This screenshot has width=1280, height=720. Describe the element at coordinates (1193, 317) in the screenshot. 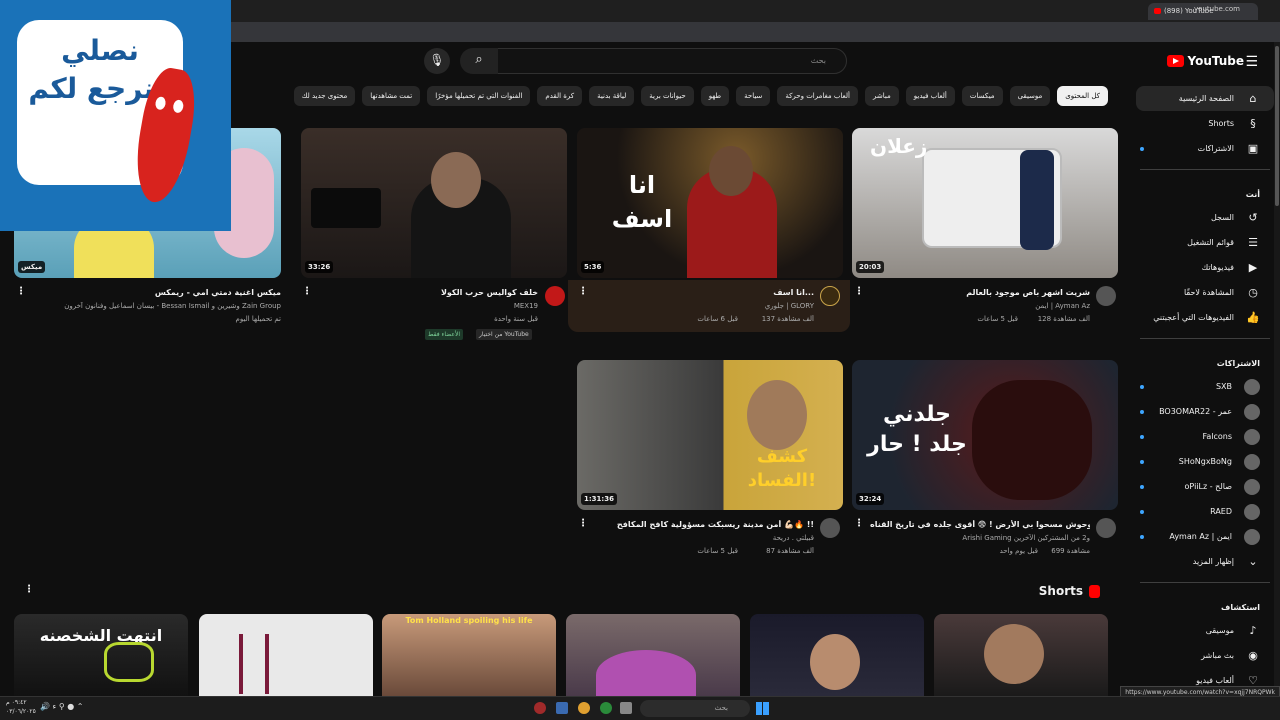

I see `sidebar-item-label: الفيديوهات التي أعجبتني` at that location.